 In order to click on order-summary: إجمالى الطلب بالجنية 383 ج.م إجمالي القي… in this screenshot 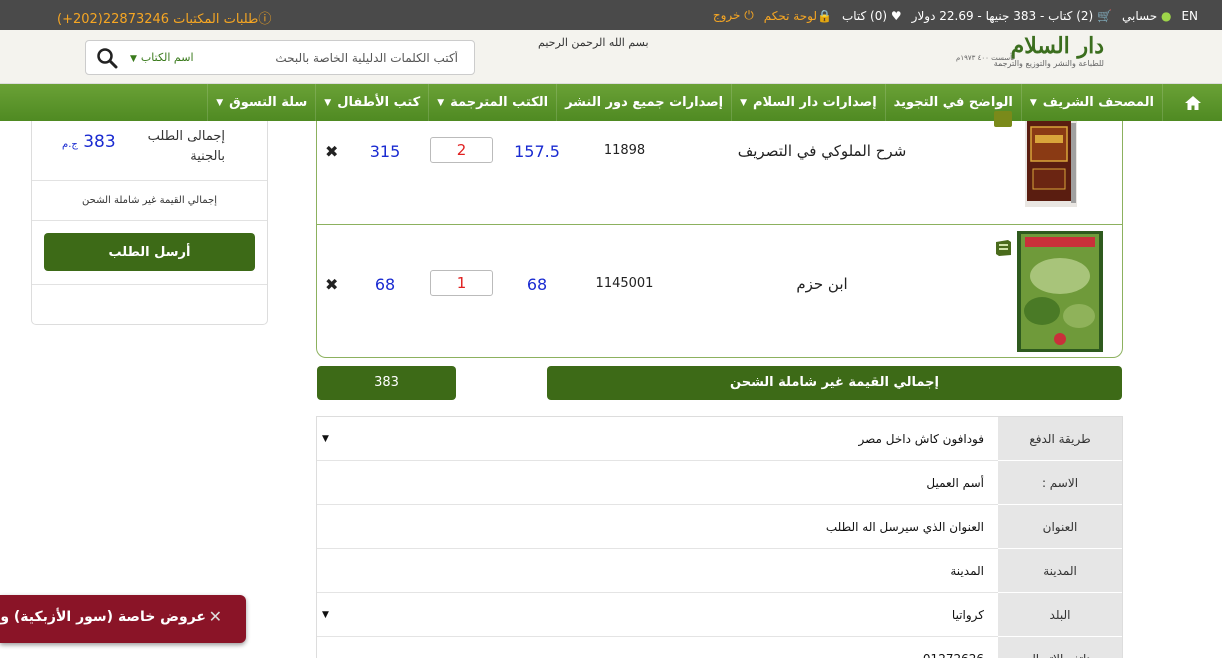, I will do `click(149, 223)`.